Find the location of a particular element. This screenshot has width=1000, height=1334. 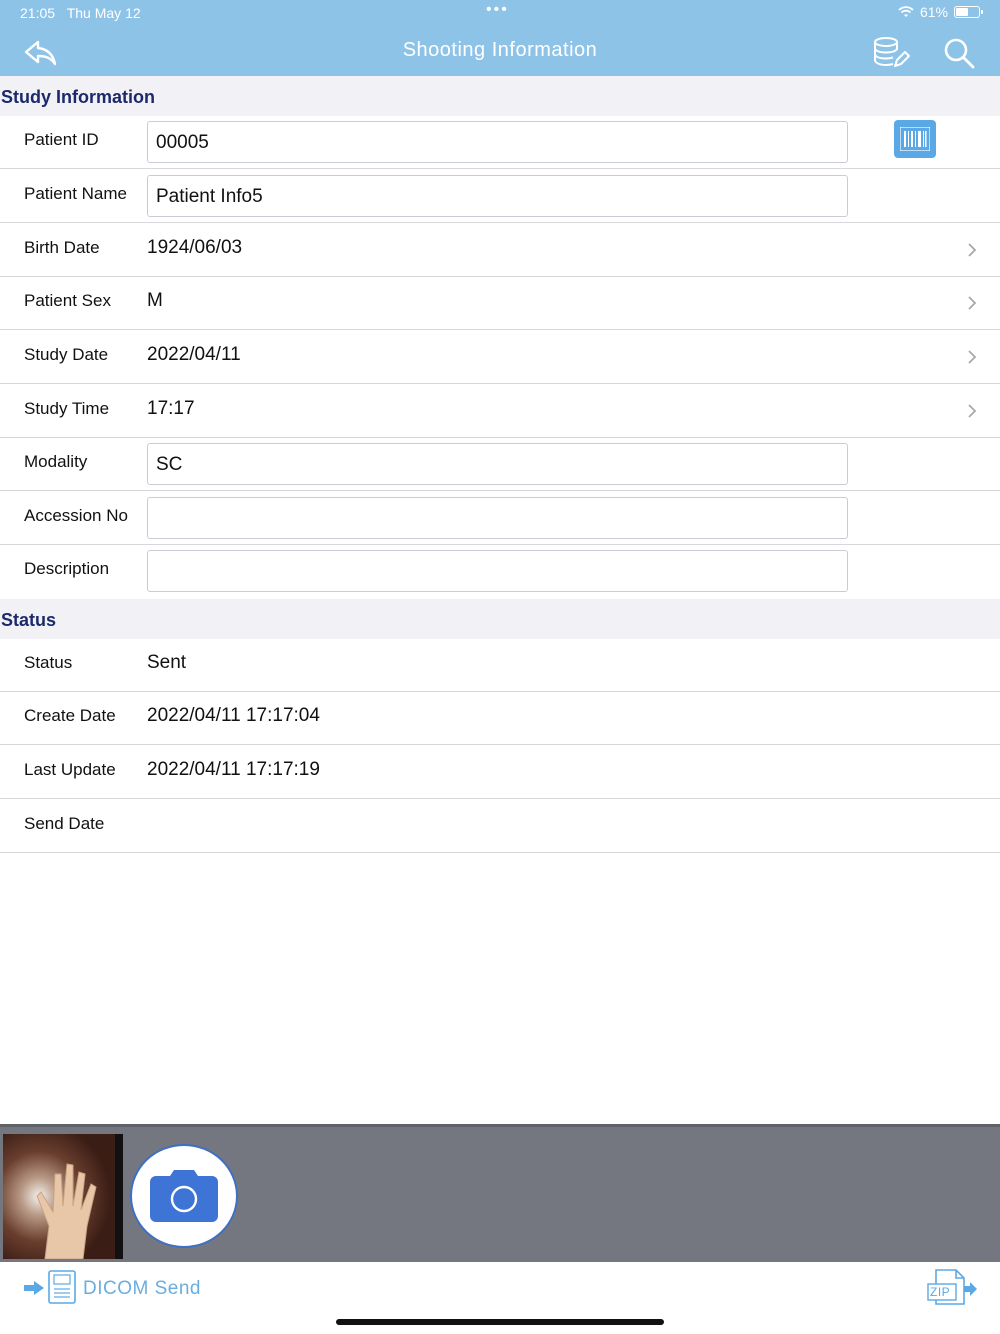

status-value: Sent is located at coordinates (167, 662).